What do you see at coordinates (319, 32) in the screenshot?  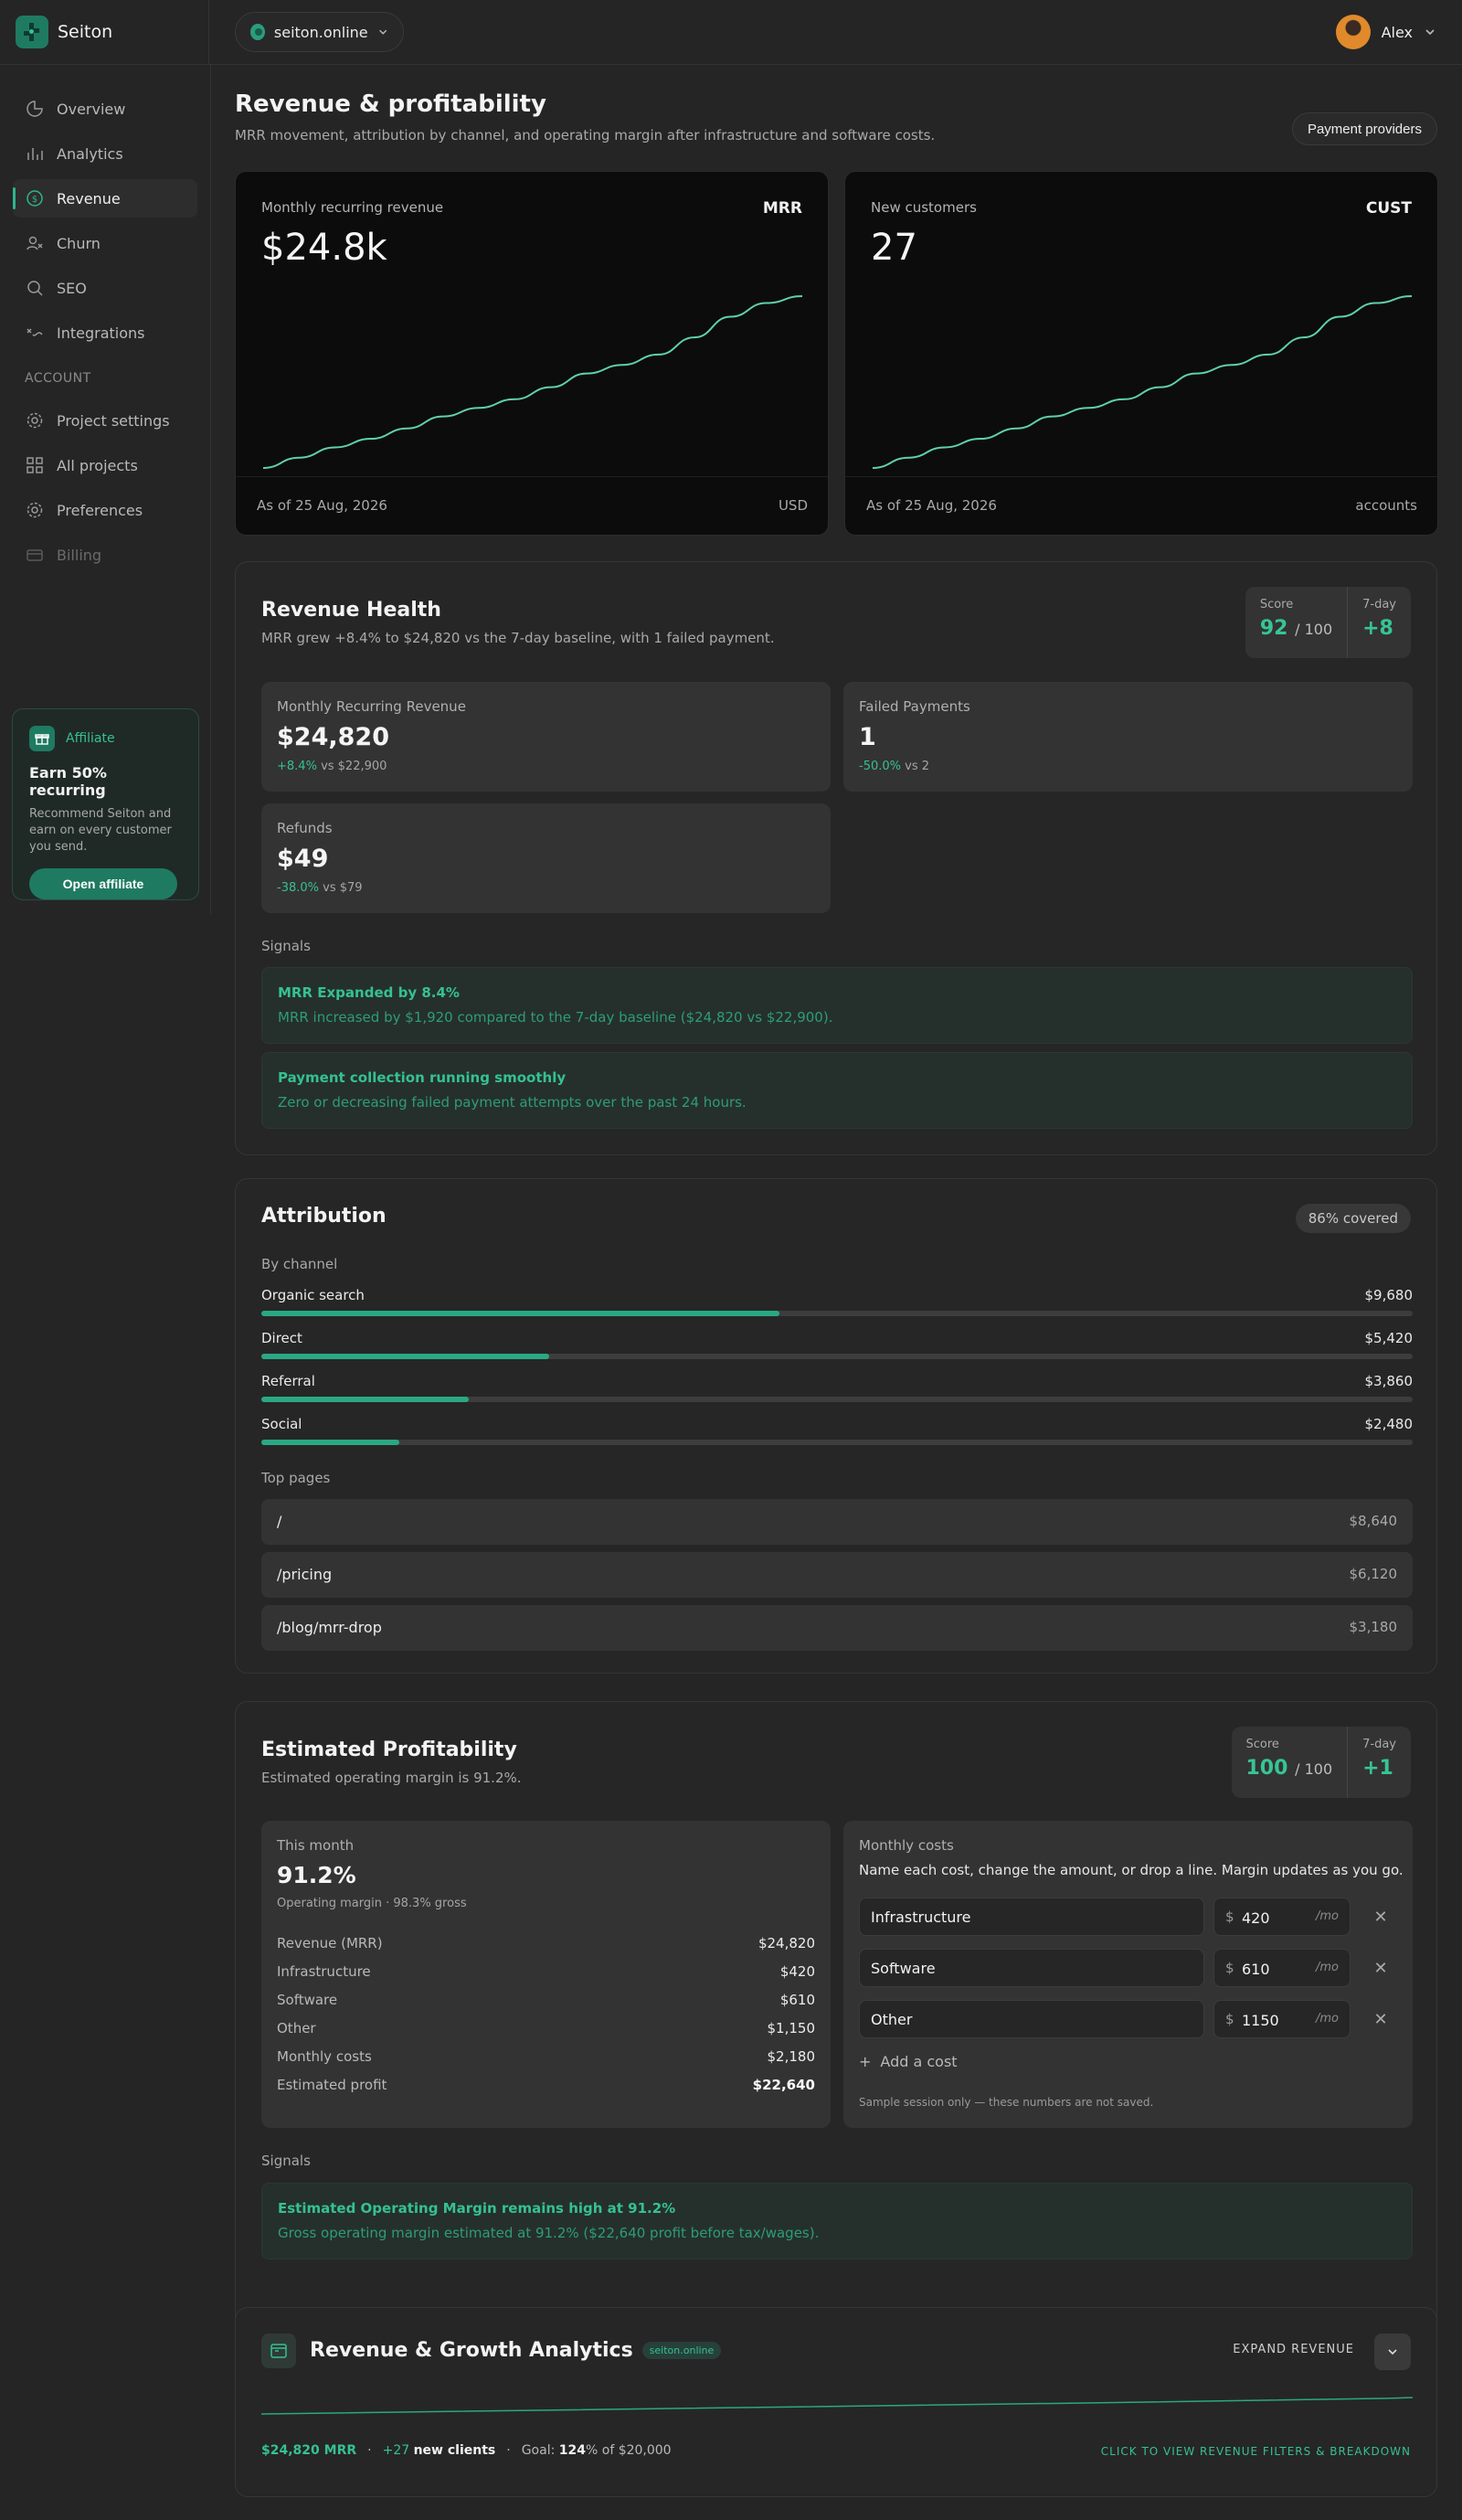 I see `site-selector: seiton.online` at bounding box center [319, 32].